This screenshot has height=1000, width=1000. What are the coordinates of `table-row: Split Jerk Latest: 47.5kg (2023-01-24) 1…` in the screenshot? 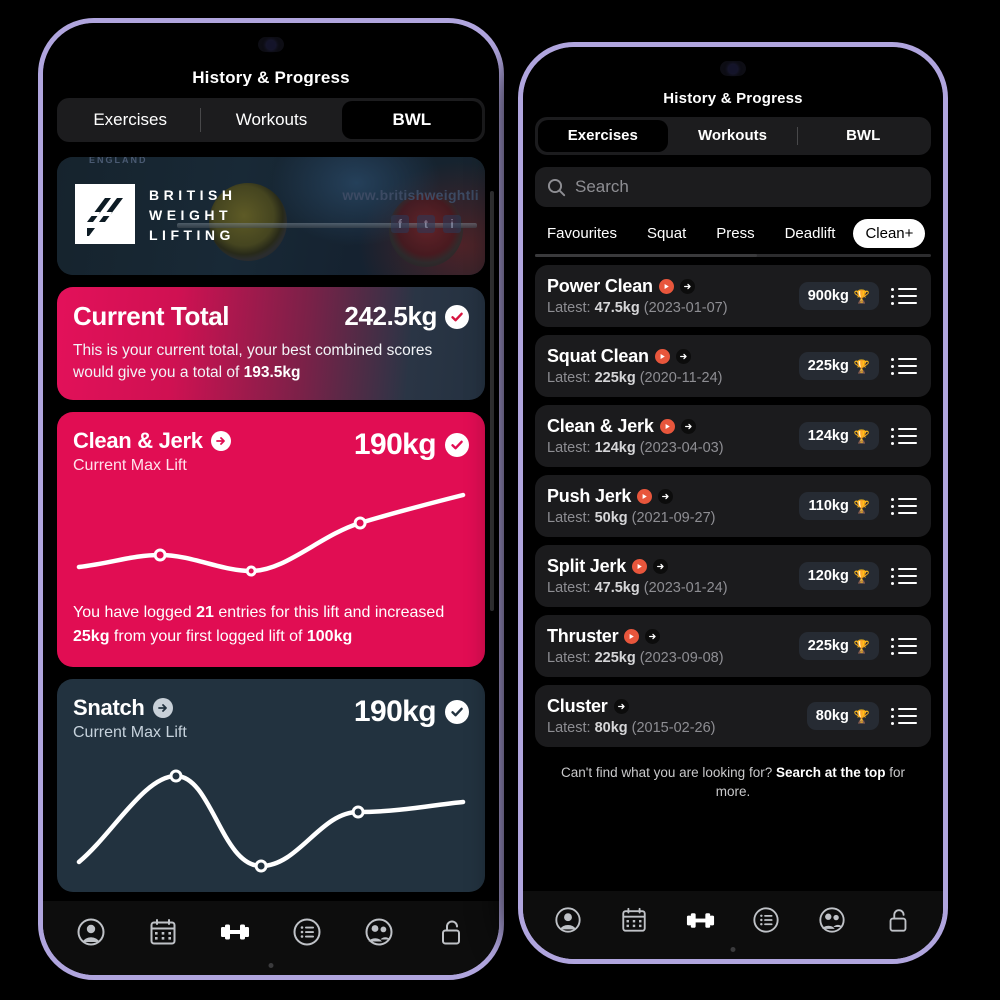 It's located at (733, 576).